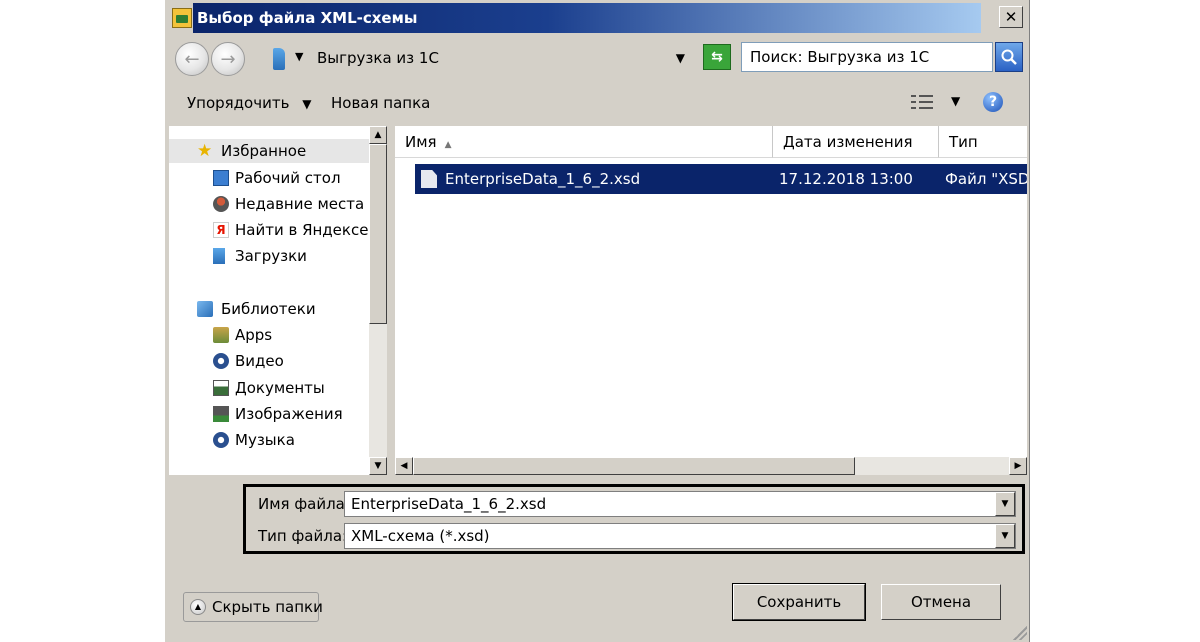  What do you see at coordinates (584, 142) in the screenshot?
I see `column-header-name: Имя ▲` at bounding box center [584, 142].